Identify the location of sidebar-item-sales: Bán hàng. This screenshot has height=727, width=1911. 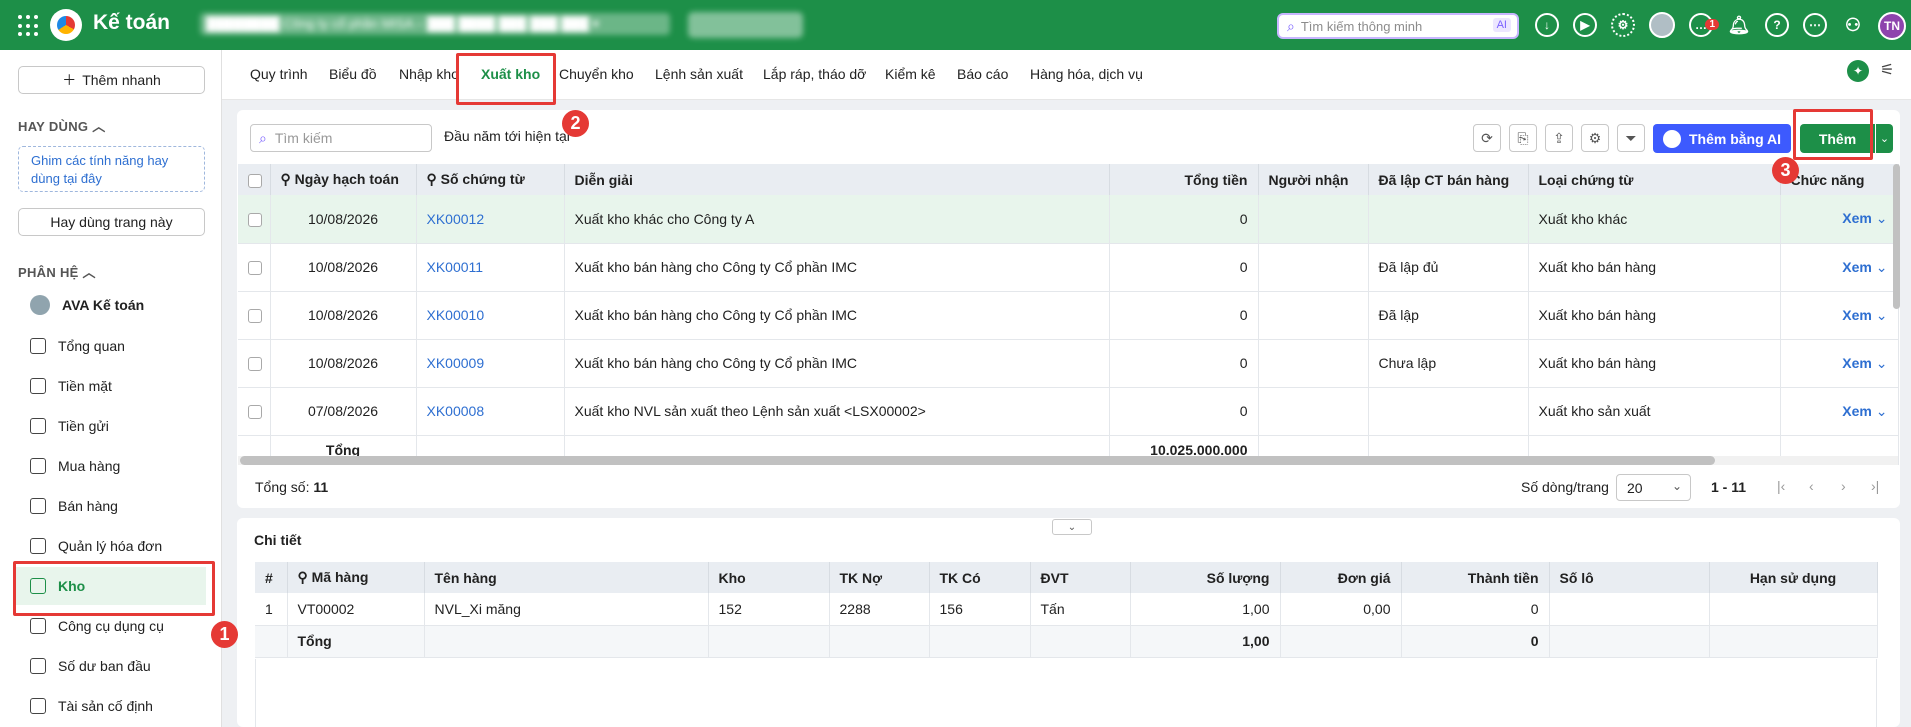
(111, 506).